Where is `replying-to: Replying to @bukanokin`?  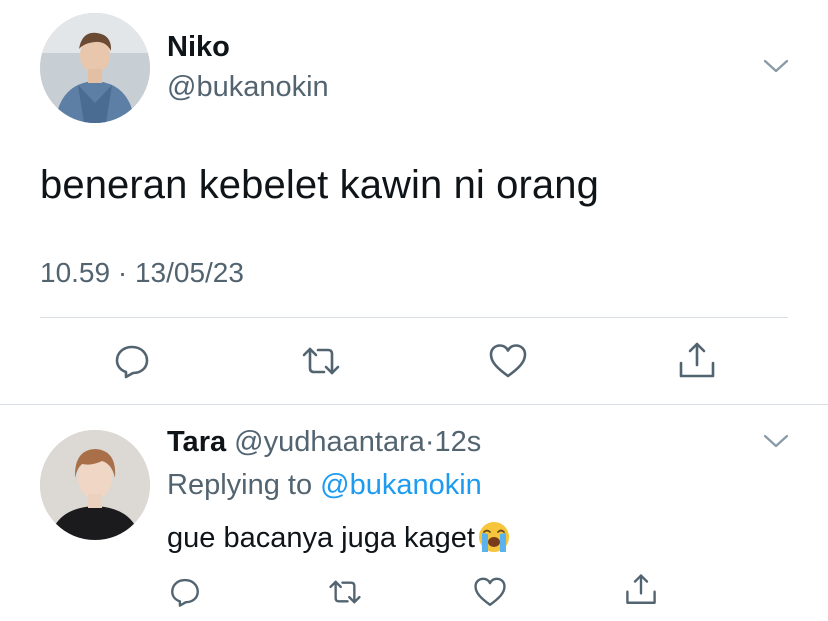 replying-to: Replying to @bukanokin is located at coordinates (324, 485).